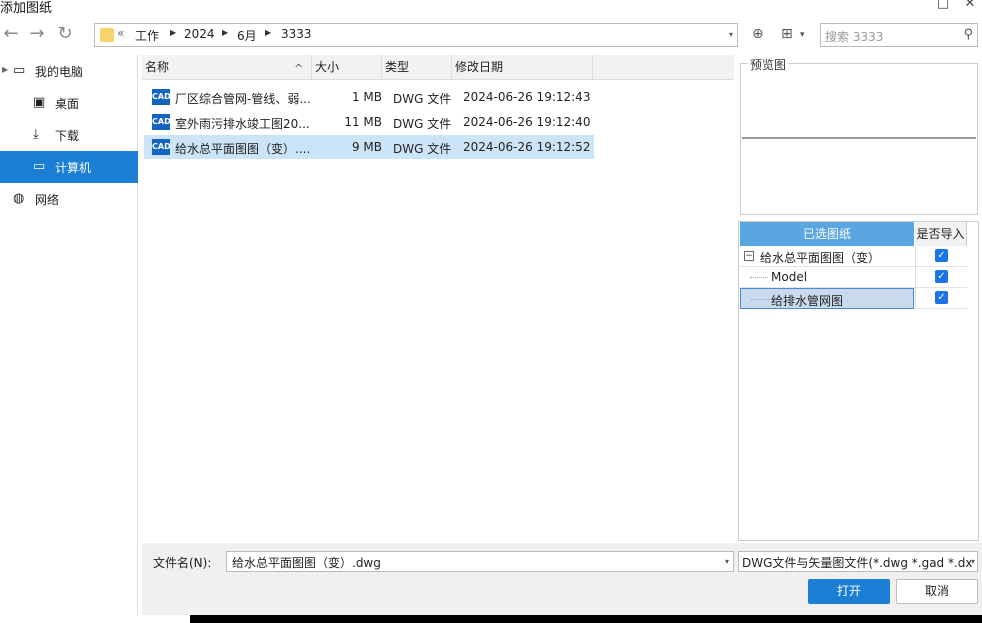 This screenshot has height=623, width=982. I want to click on view-mode-icon: ⊞, so click(787, 34).